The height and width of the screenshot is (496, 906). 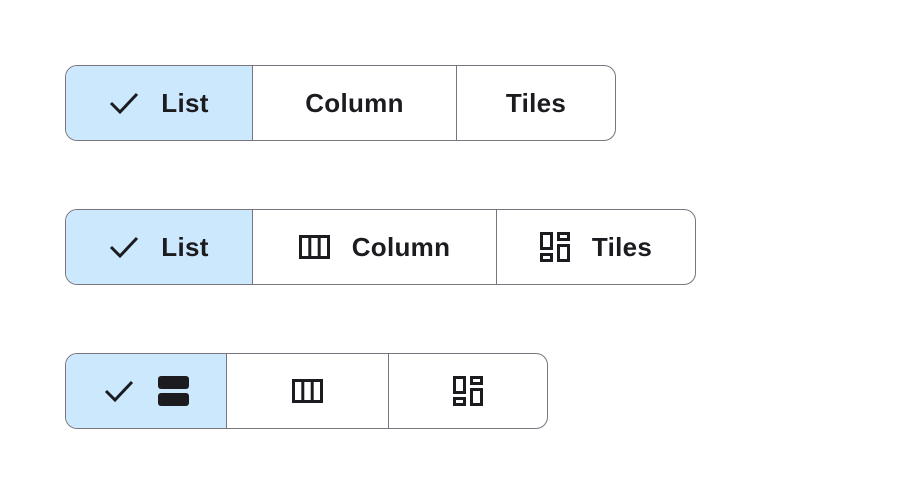 I want to click on view-list-icon, so click(x=173, y=391).